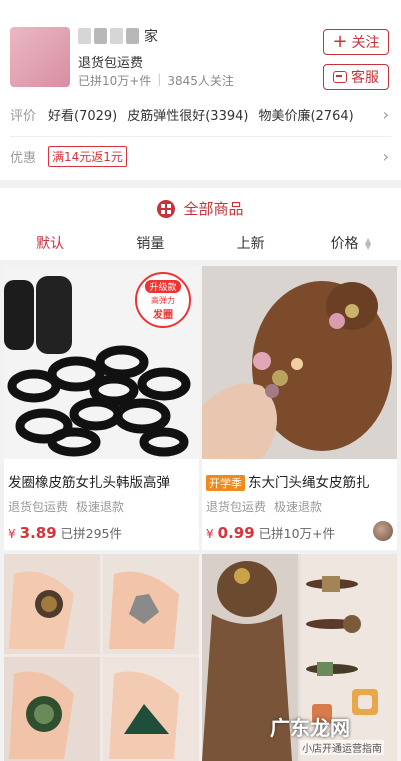  What do you see at coordinates (344, 244) in the screenshot?
I see `tab-price-label: 价格` at bounding box center [344, 244].